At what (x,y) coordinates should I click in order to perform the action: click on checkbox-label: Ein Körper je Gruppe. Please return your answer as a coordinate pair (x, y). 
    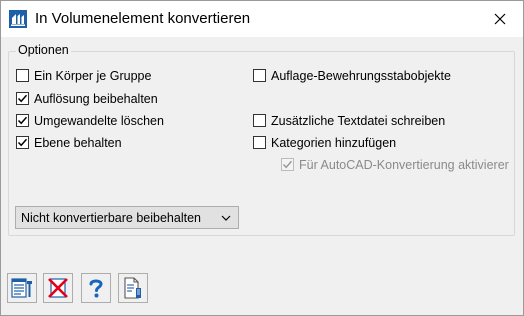
    Looking at the image, I should click on (93, 75).